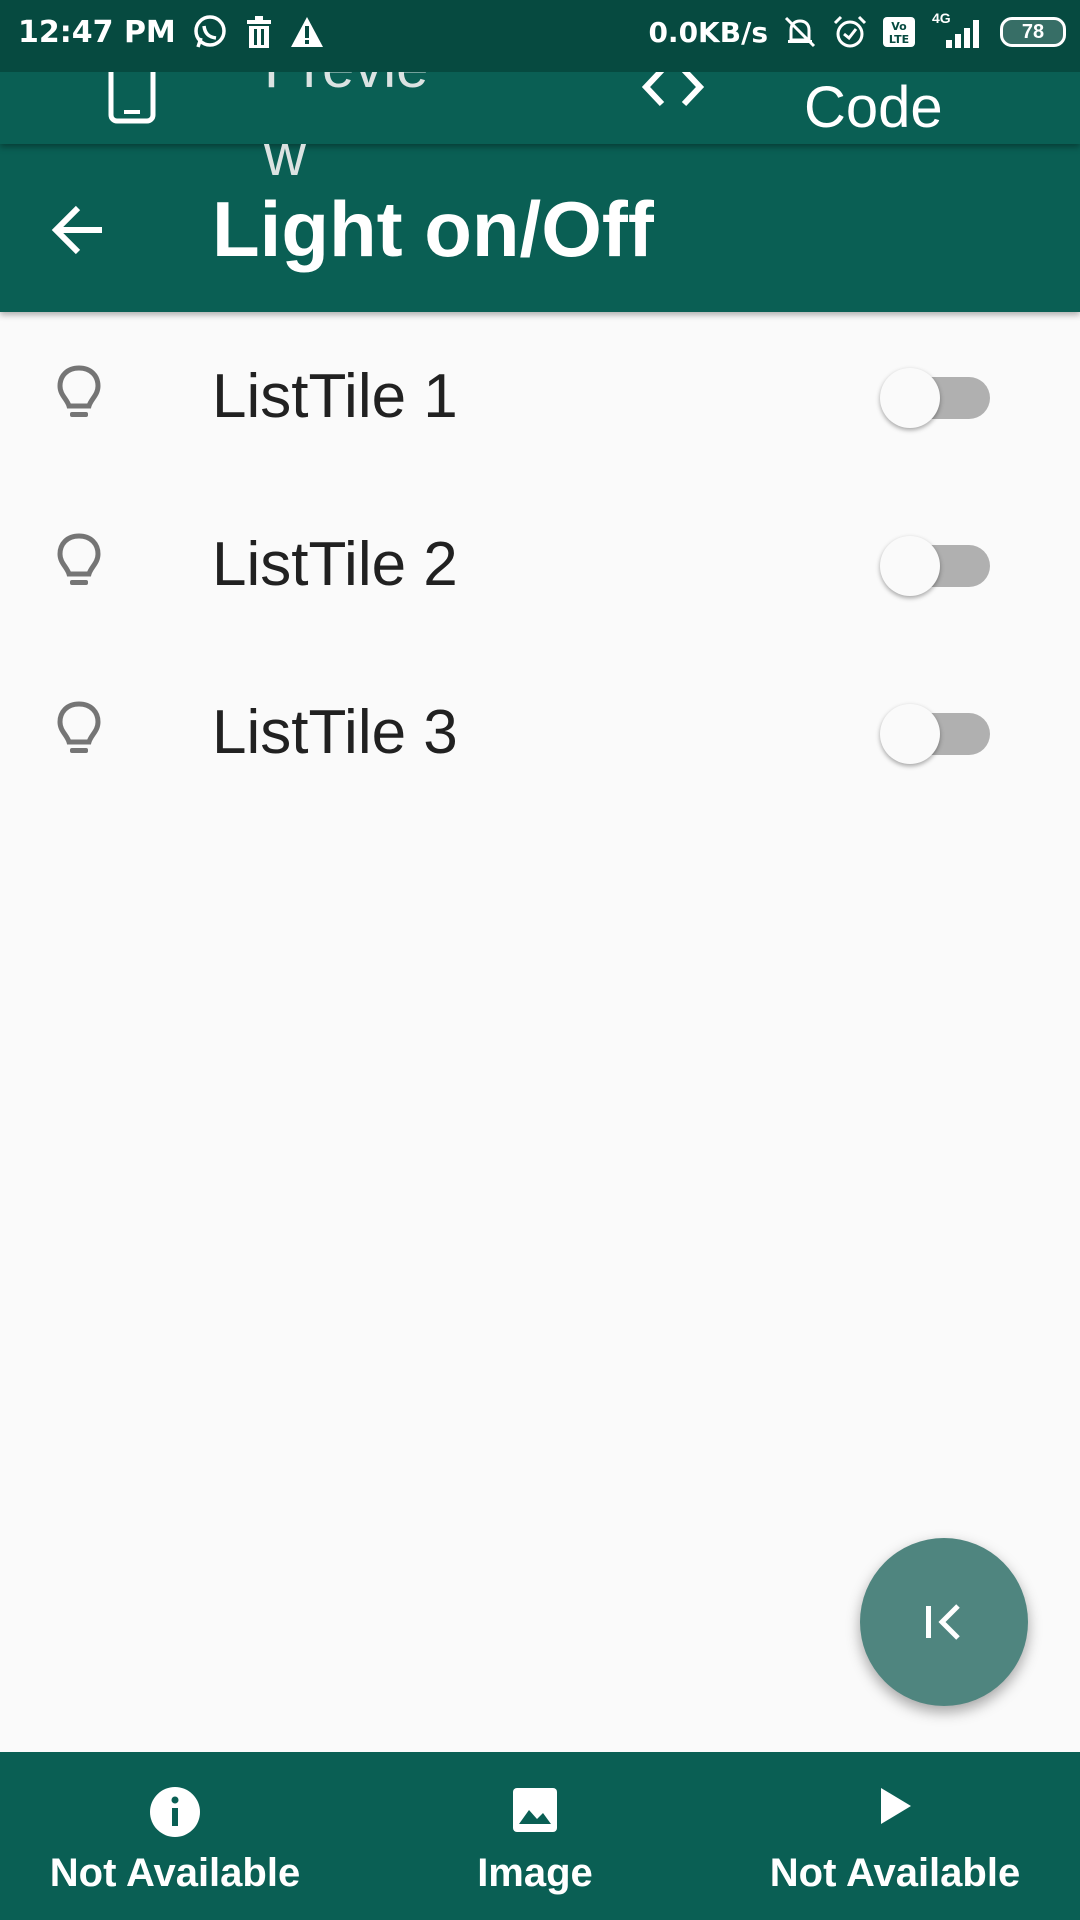  Describe the element at coordinates (873, 108) in the screenshot. I see `tab-code: Code` at that location.